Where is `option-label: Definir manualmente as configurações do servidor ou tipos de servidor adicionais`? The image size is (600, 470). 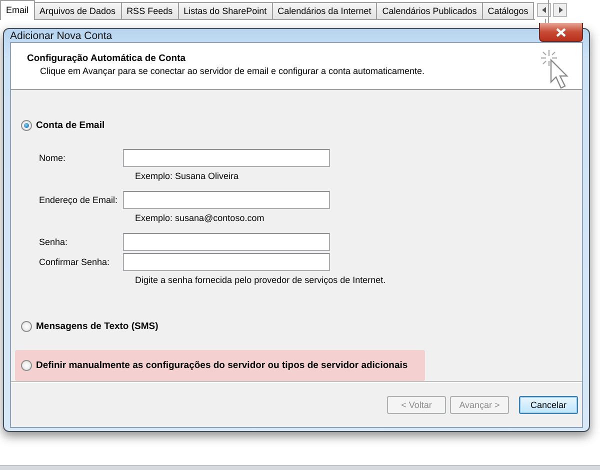 option-label: Definir manualmente as configurações do servidor ou tipos de servidor adicionais is located at coordinates (222, 365).